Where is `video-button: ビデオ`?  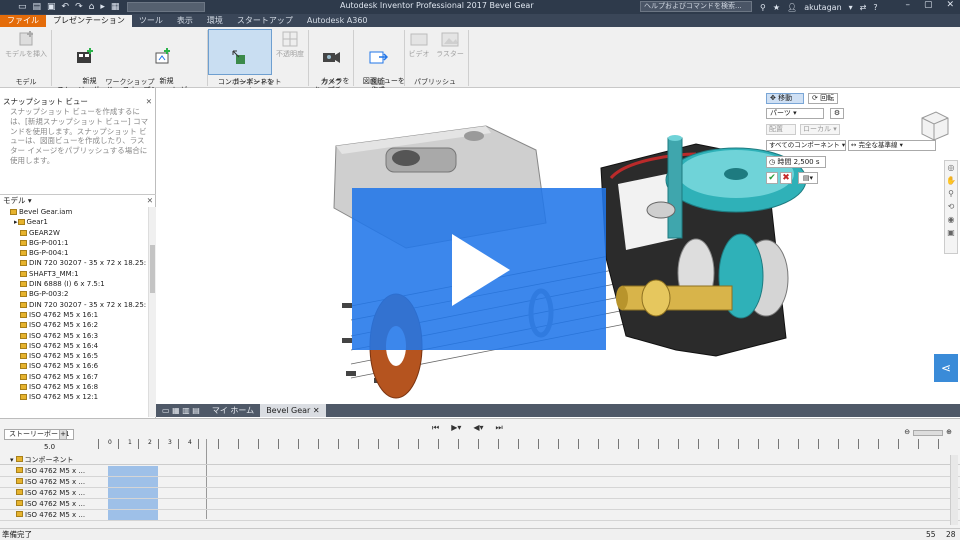
video-button: ビデオ is located at coordinates (419, 44).